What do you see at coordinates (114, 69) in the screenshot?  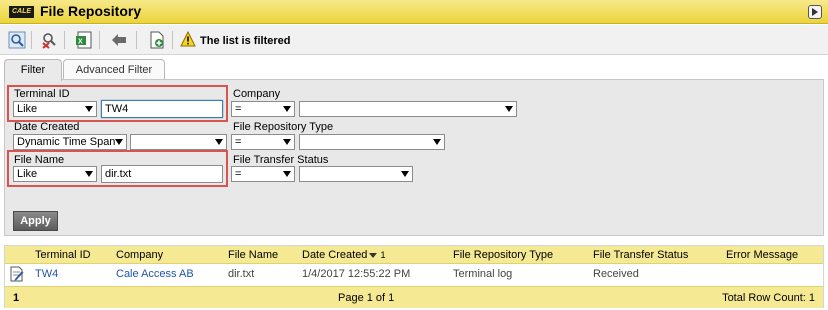 I see `tab-advanced-filter: Advanced Filter` at bounding box center [114, 69].